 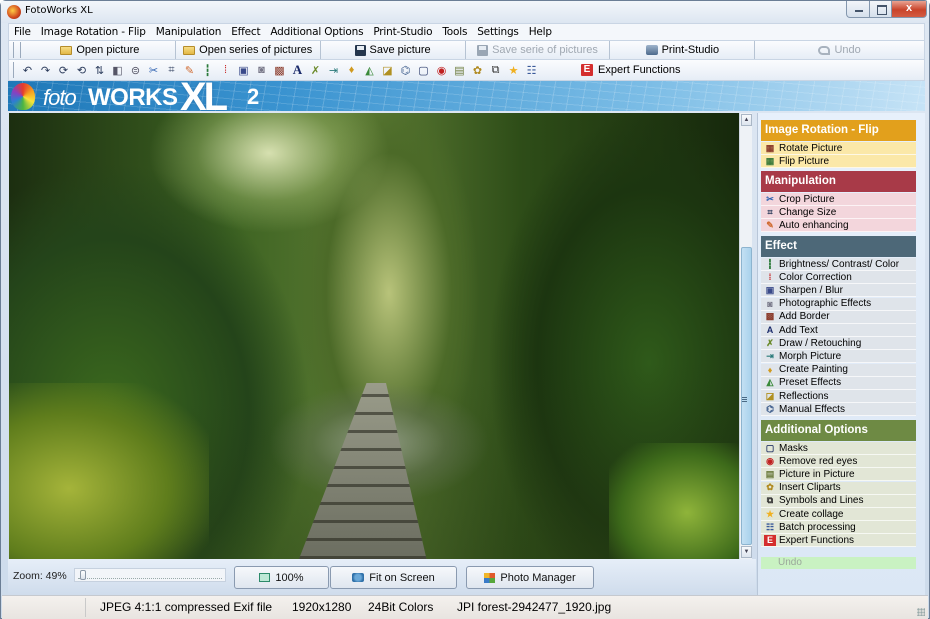 What do you see at coordinates (838, 357) in the screenshot?
I see `sidebar-item: ⇥ Morph Picture` at bounding box center [838, 357].